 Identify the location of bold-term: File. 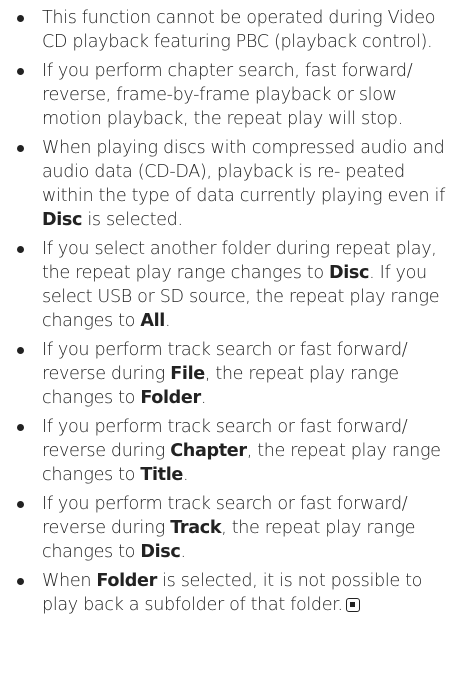
(187, 374).